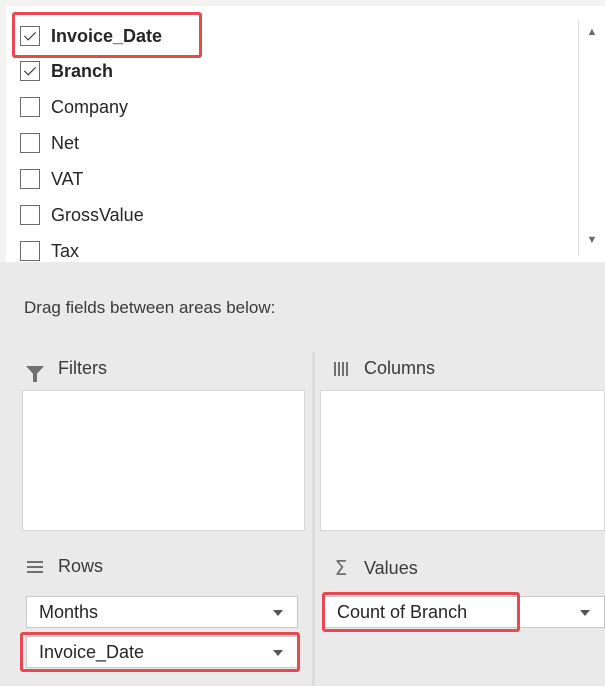 Image resolution: width=605 pixels, height=686 pixels. I want to click on rows-item-months: Months, so click(162, 612).